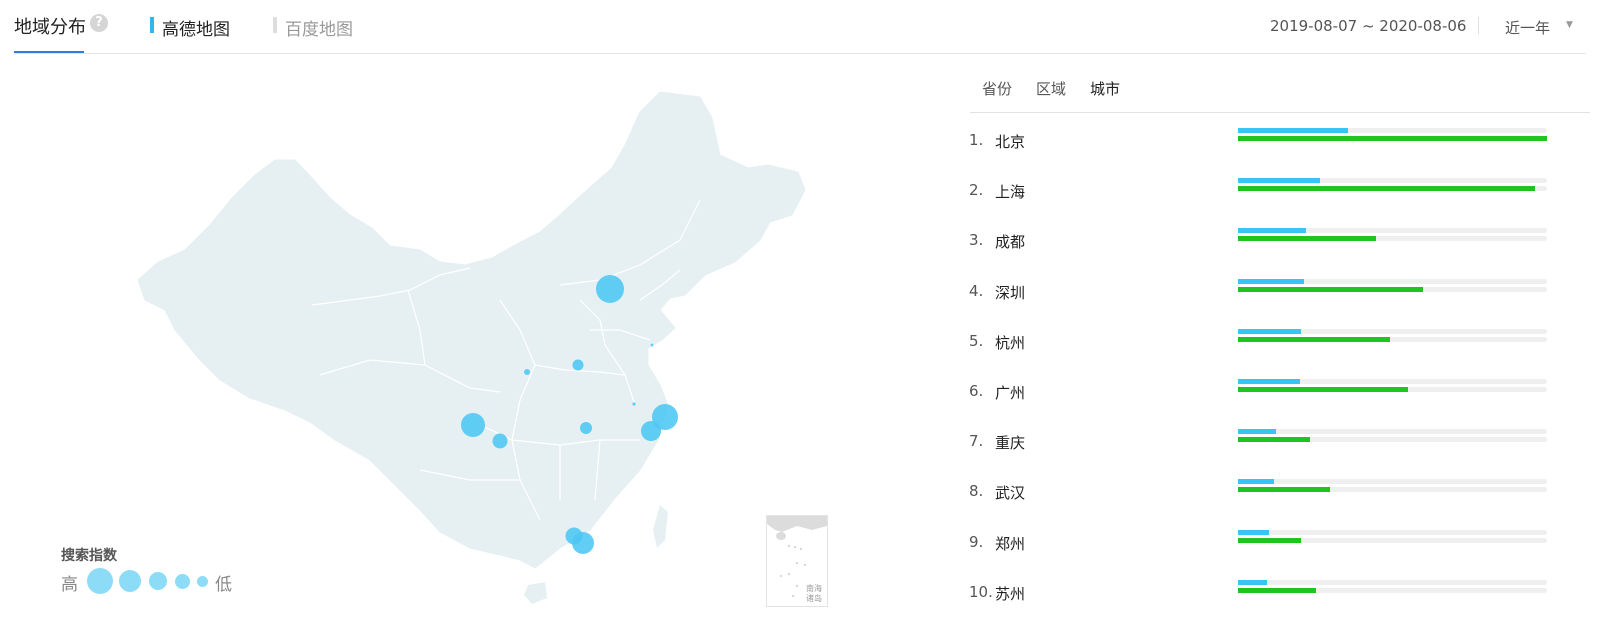 Image resolution: width=1600 pixels, height=624 pixels. Describe the element at coordinates (473, 425) in the screenshot. I see `bubble-chengdu` at that location.